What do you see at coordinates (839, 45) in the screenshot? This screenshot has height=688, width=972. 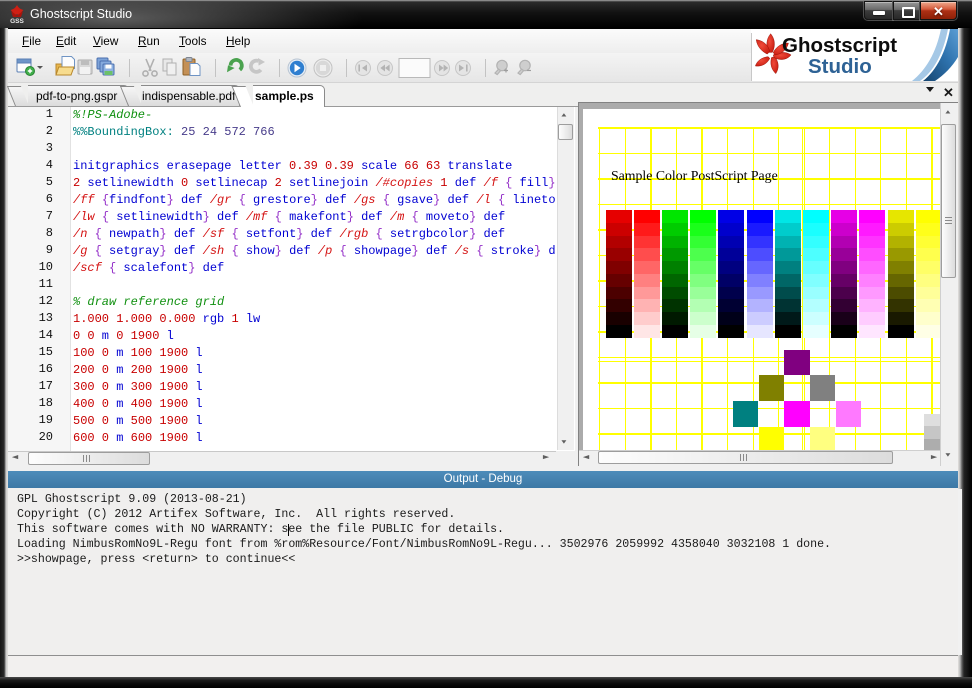 I see `svg-text: Ghostscript` at bounding box center [839, 45].